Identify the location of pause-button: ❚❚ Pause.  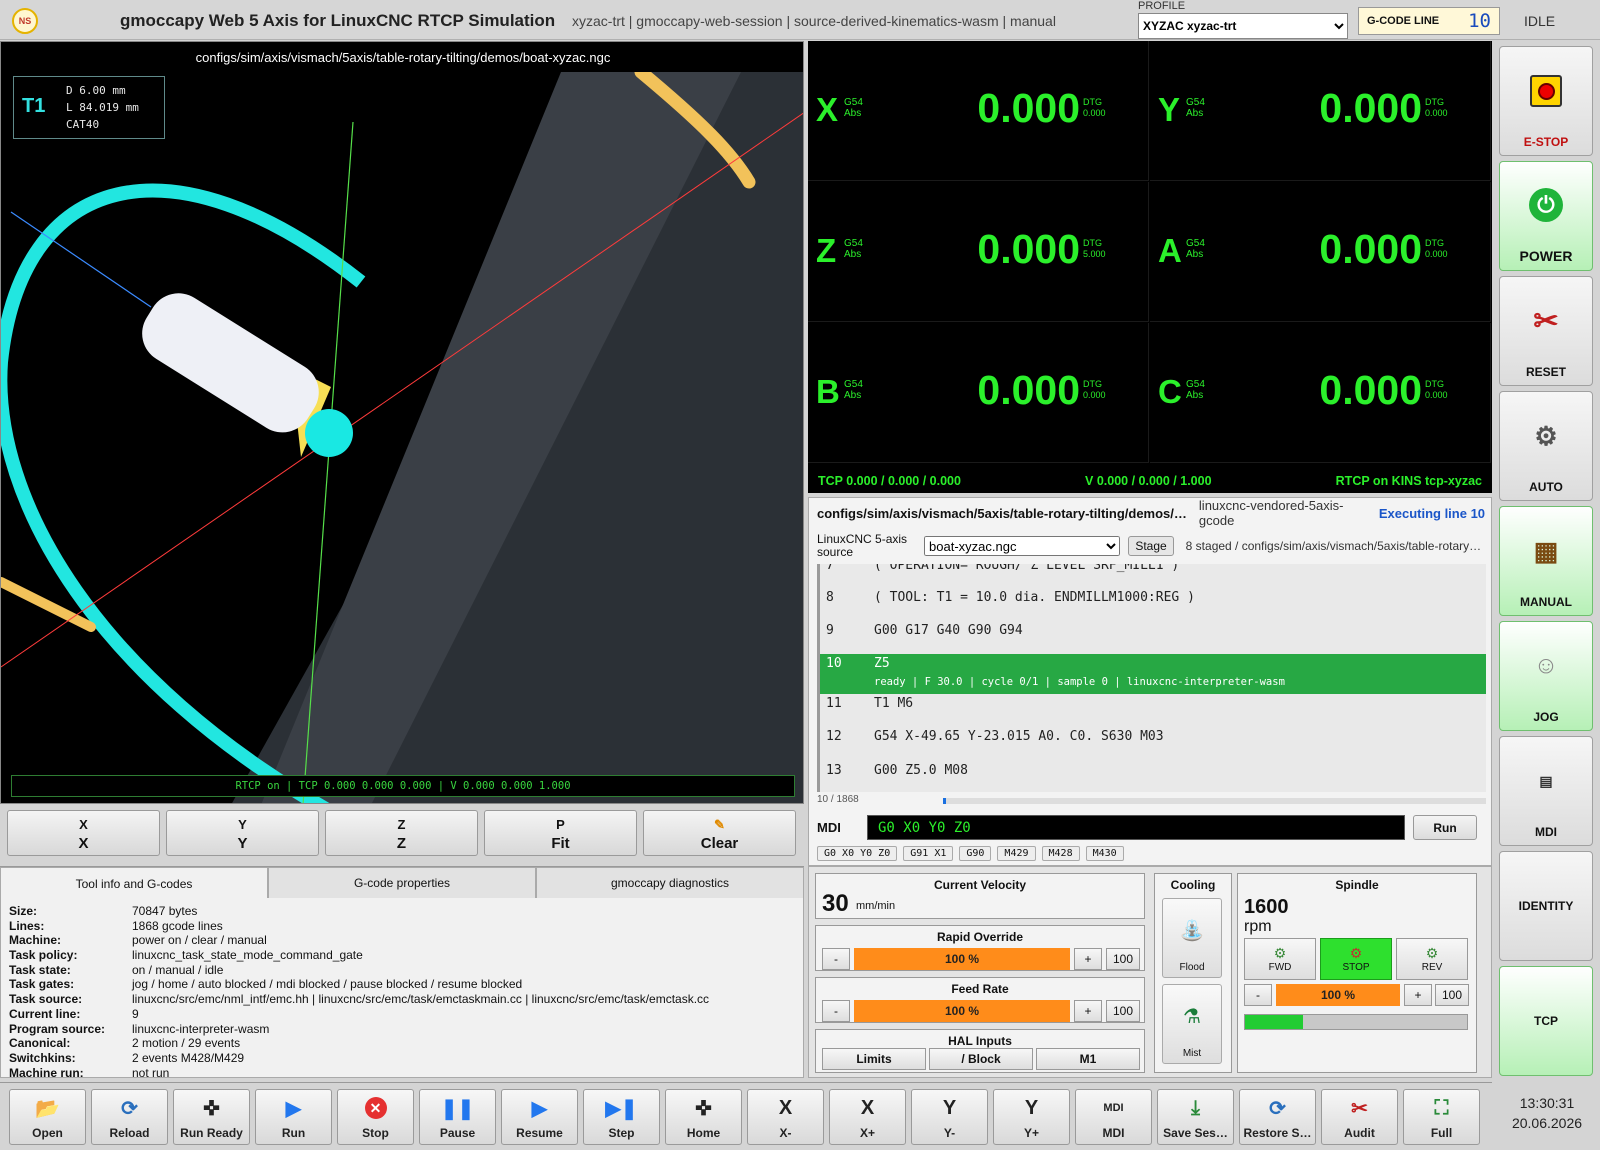
(457, 1117).